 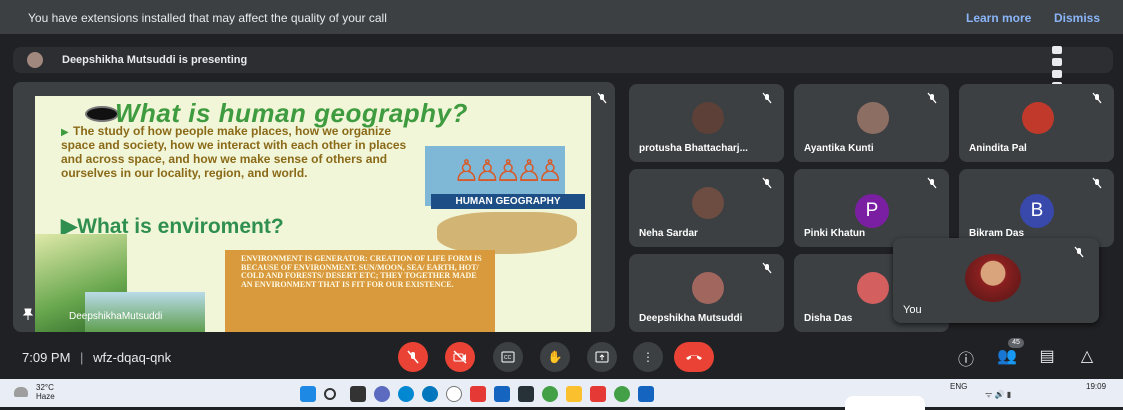 I want to click on more-vert-icon: ⋮, so click(x=648, y=357).